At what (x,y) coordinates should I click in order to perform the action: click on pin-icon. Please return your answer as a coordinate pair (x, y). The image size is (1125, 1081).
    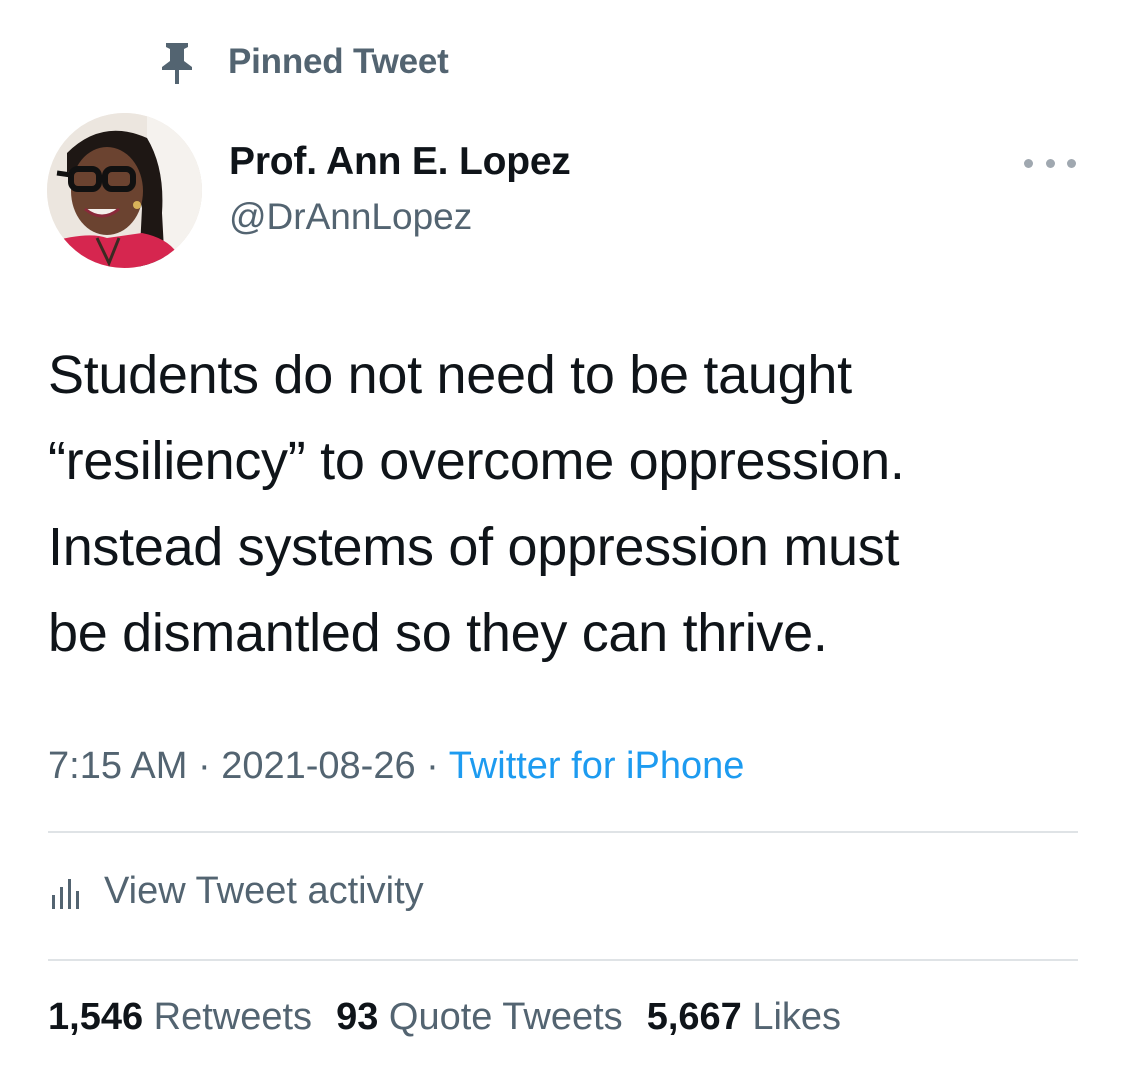
    Looking at the image, I should click on (177, 63).